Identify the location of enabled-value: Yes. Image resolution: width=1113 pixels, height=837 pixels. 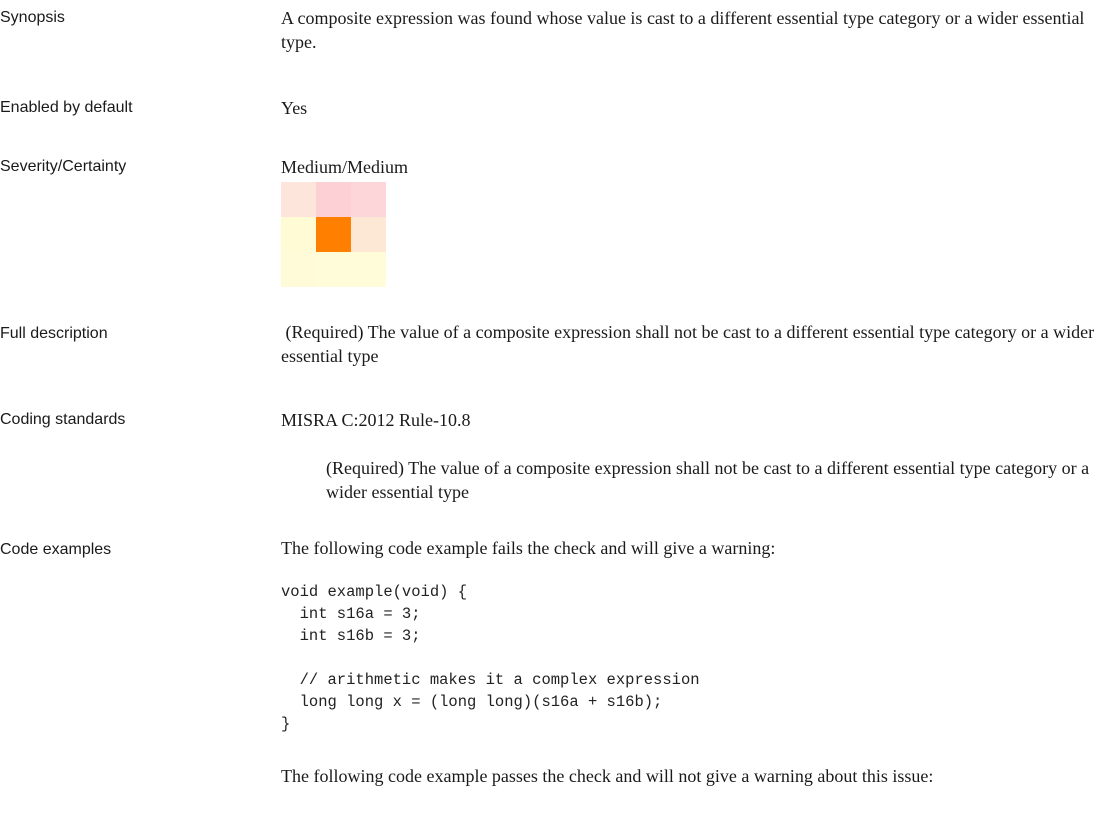
(294, 108).